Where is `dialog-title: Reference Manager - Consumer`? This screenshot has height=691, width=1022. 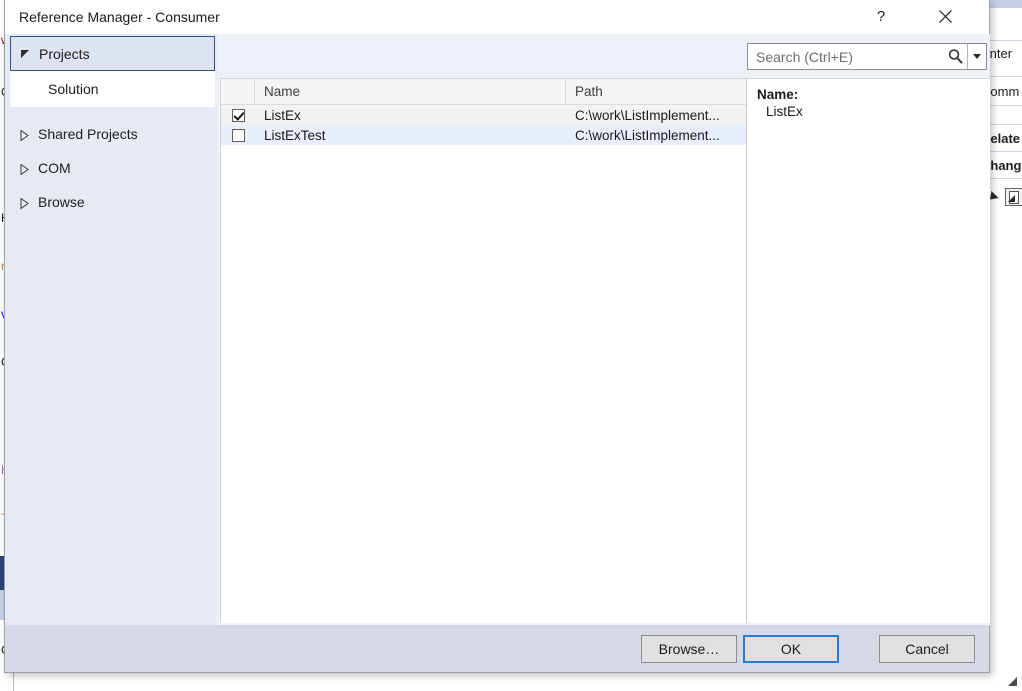 dialog-title: Reference Manager - Consumer is located at coordinates (119, 17).